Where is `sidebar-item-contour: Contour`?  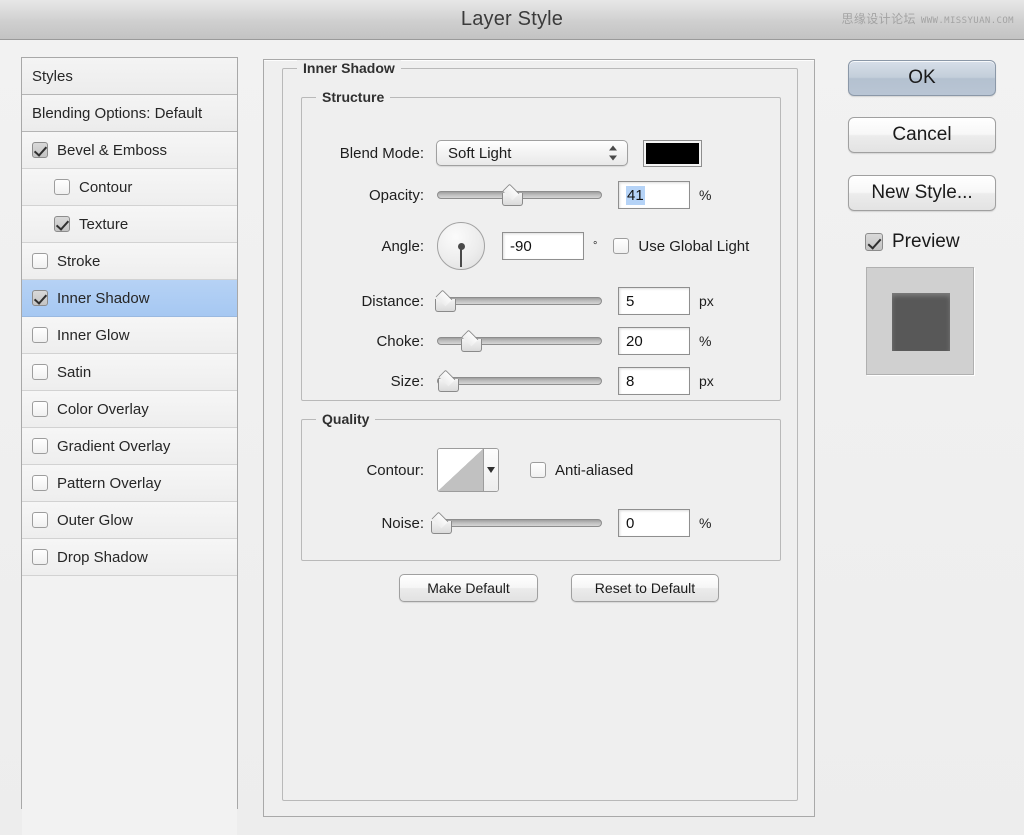 sidebar-item-contour: Contour is located at coordinates (129, 187).